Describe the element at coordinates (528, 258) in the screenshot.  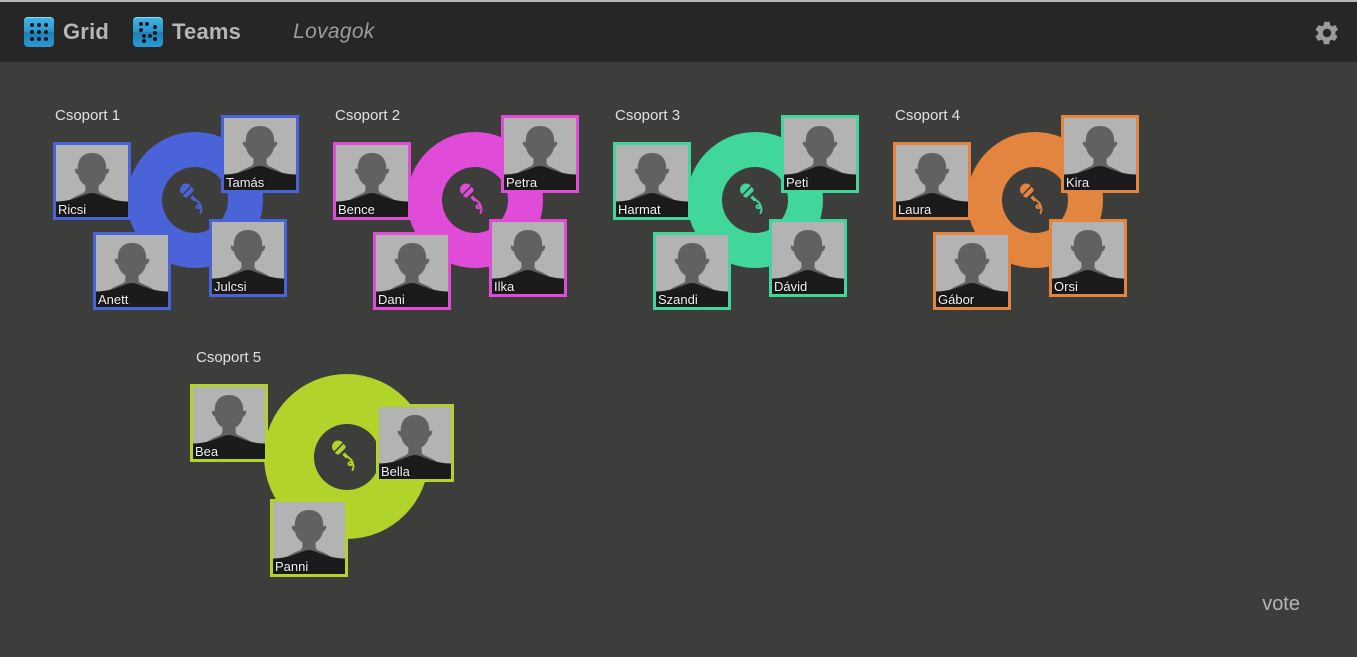
I see `member-avatar-card: Ilka` at that location.